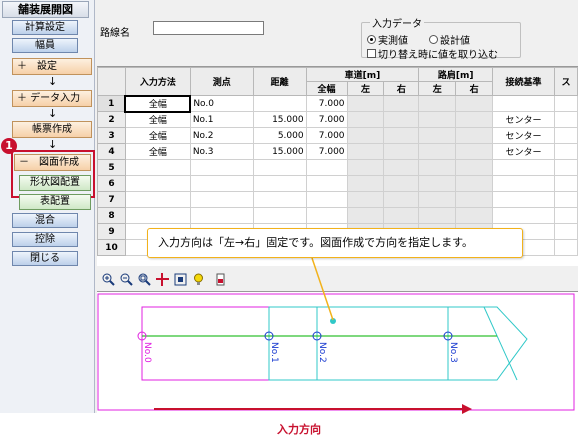 Image resolution: width=578 pixels, height=443 pixels. I want to click on input-direction-arrow-icon, so click(313, 409).